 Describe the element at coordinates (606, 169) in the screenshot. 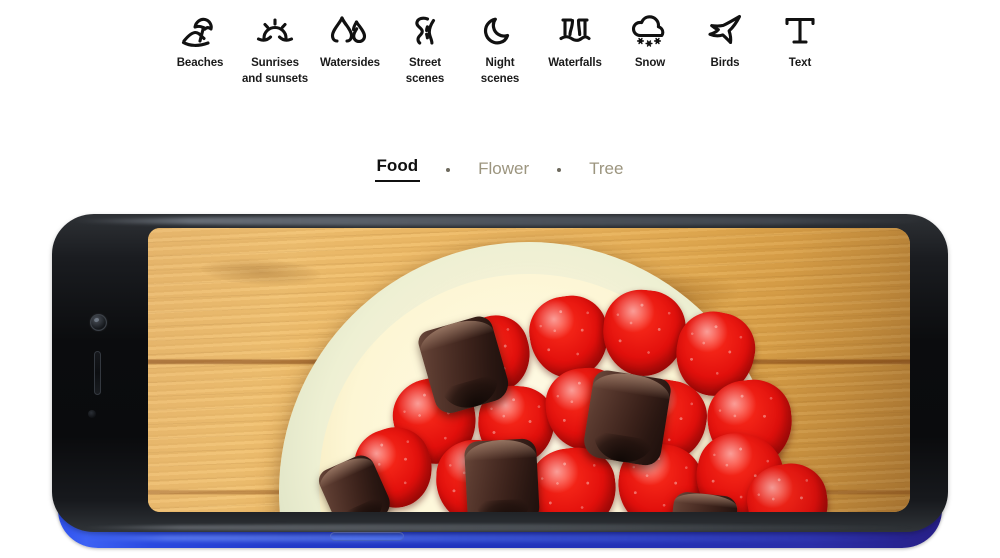

I see `tab-tree: Tree` at that location.